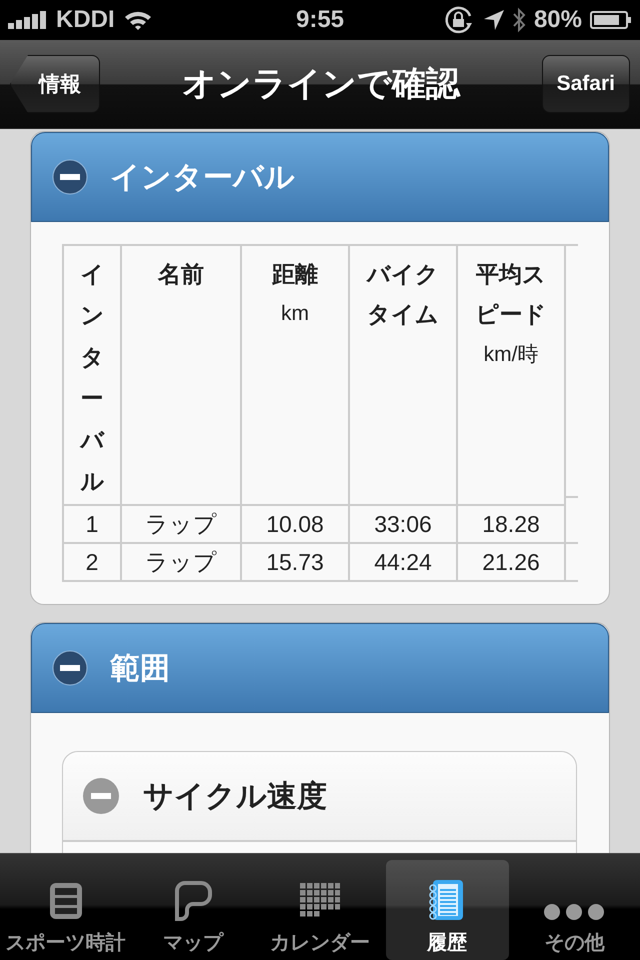 The image size is (640, 960). What do you see at coordinates (519, 20) in the screenshot?
I see `bluetooth-icon` at bounding box center [519, 20].